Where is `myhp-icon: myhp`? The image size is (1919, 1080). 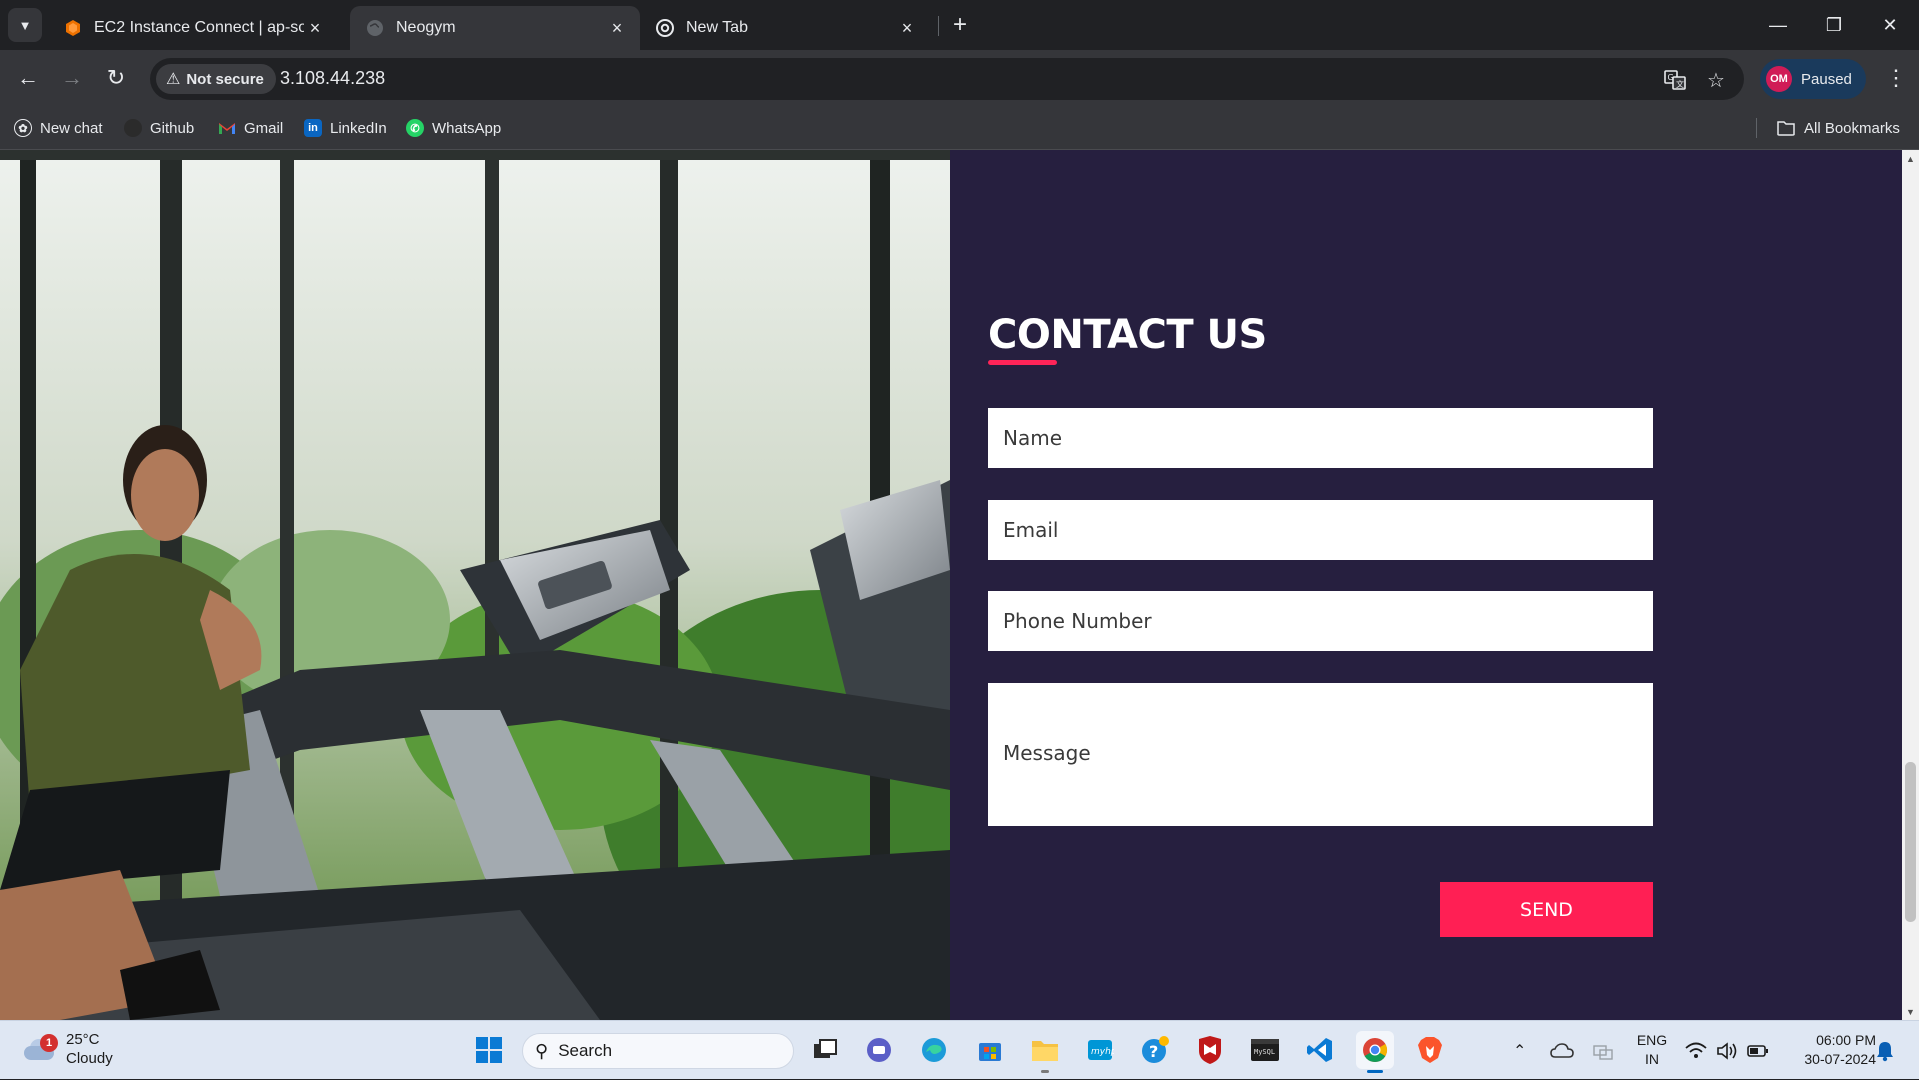 myhp-icon: myhp is located at coordinates (1100, 1050).